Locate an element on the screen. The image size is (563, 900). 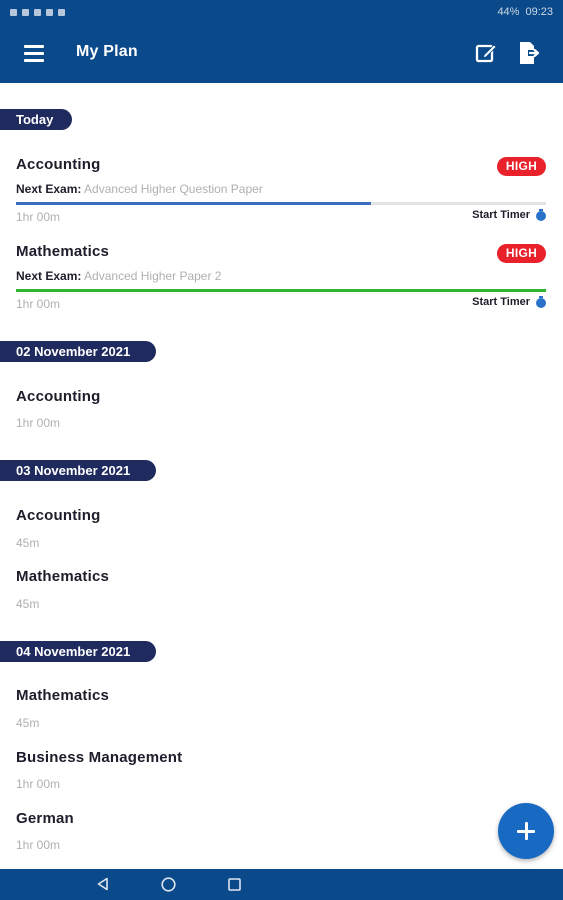
subject-title: Business Management is located at coordinates (99, 757).